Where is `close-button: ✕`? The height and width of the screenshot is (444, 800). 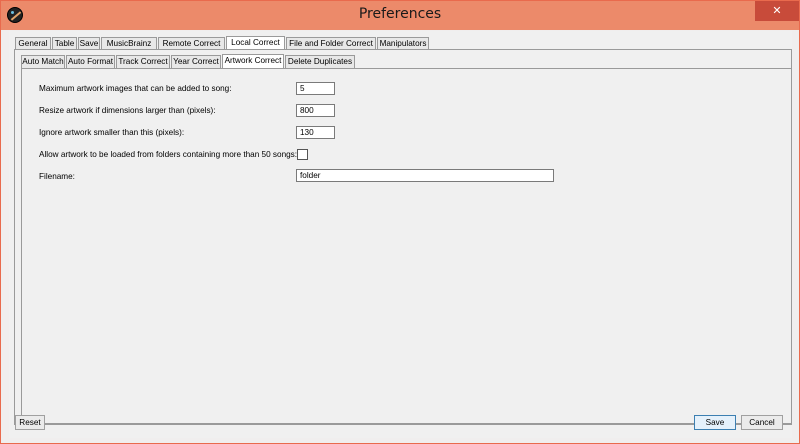
close-button: ✕ is located at coordinates (777, 11).